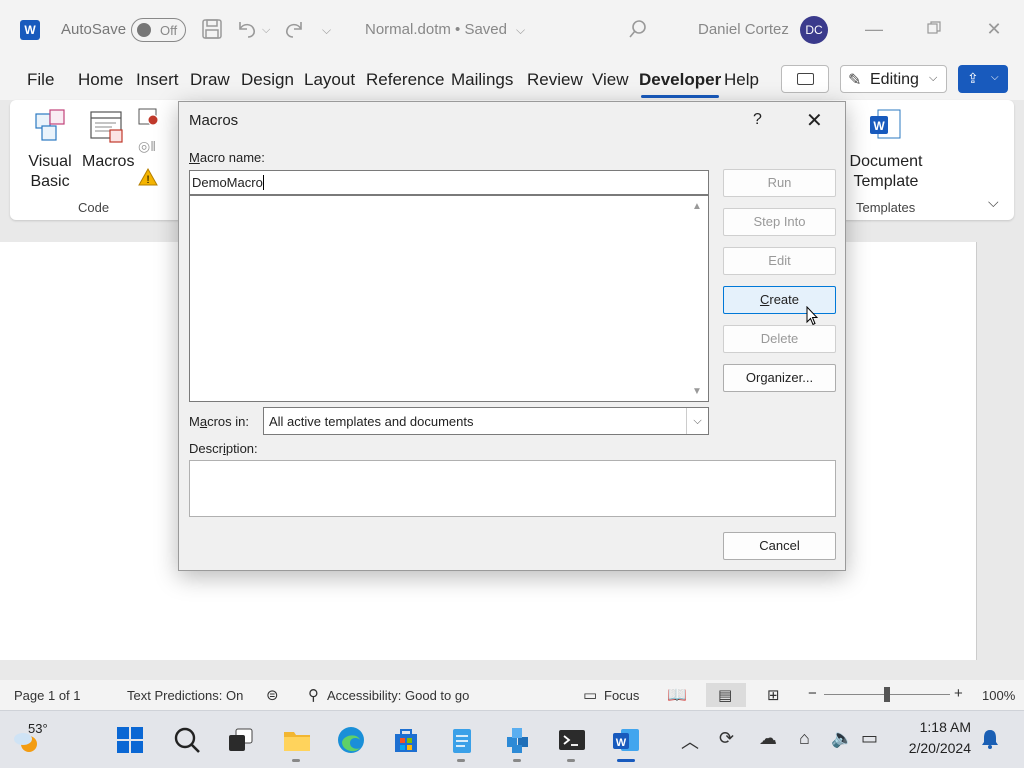  I want to click on edit-button: Edit, so click(779, 261).